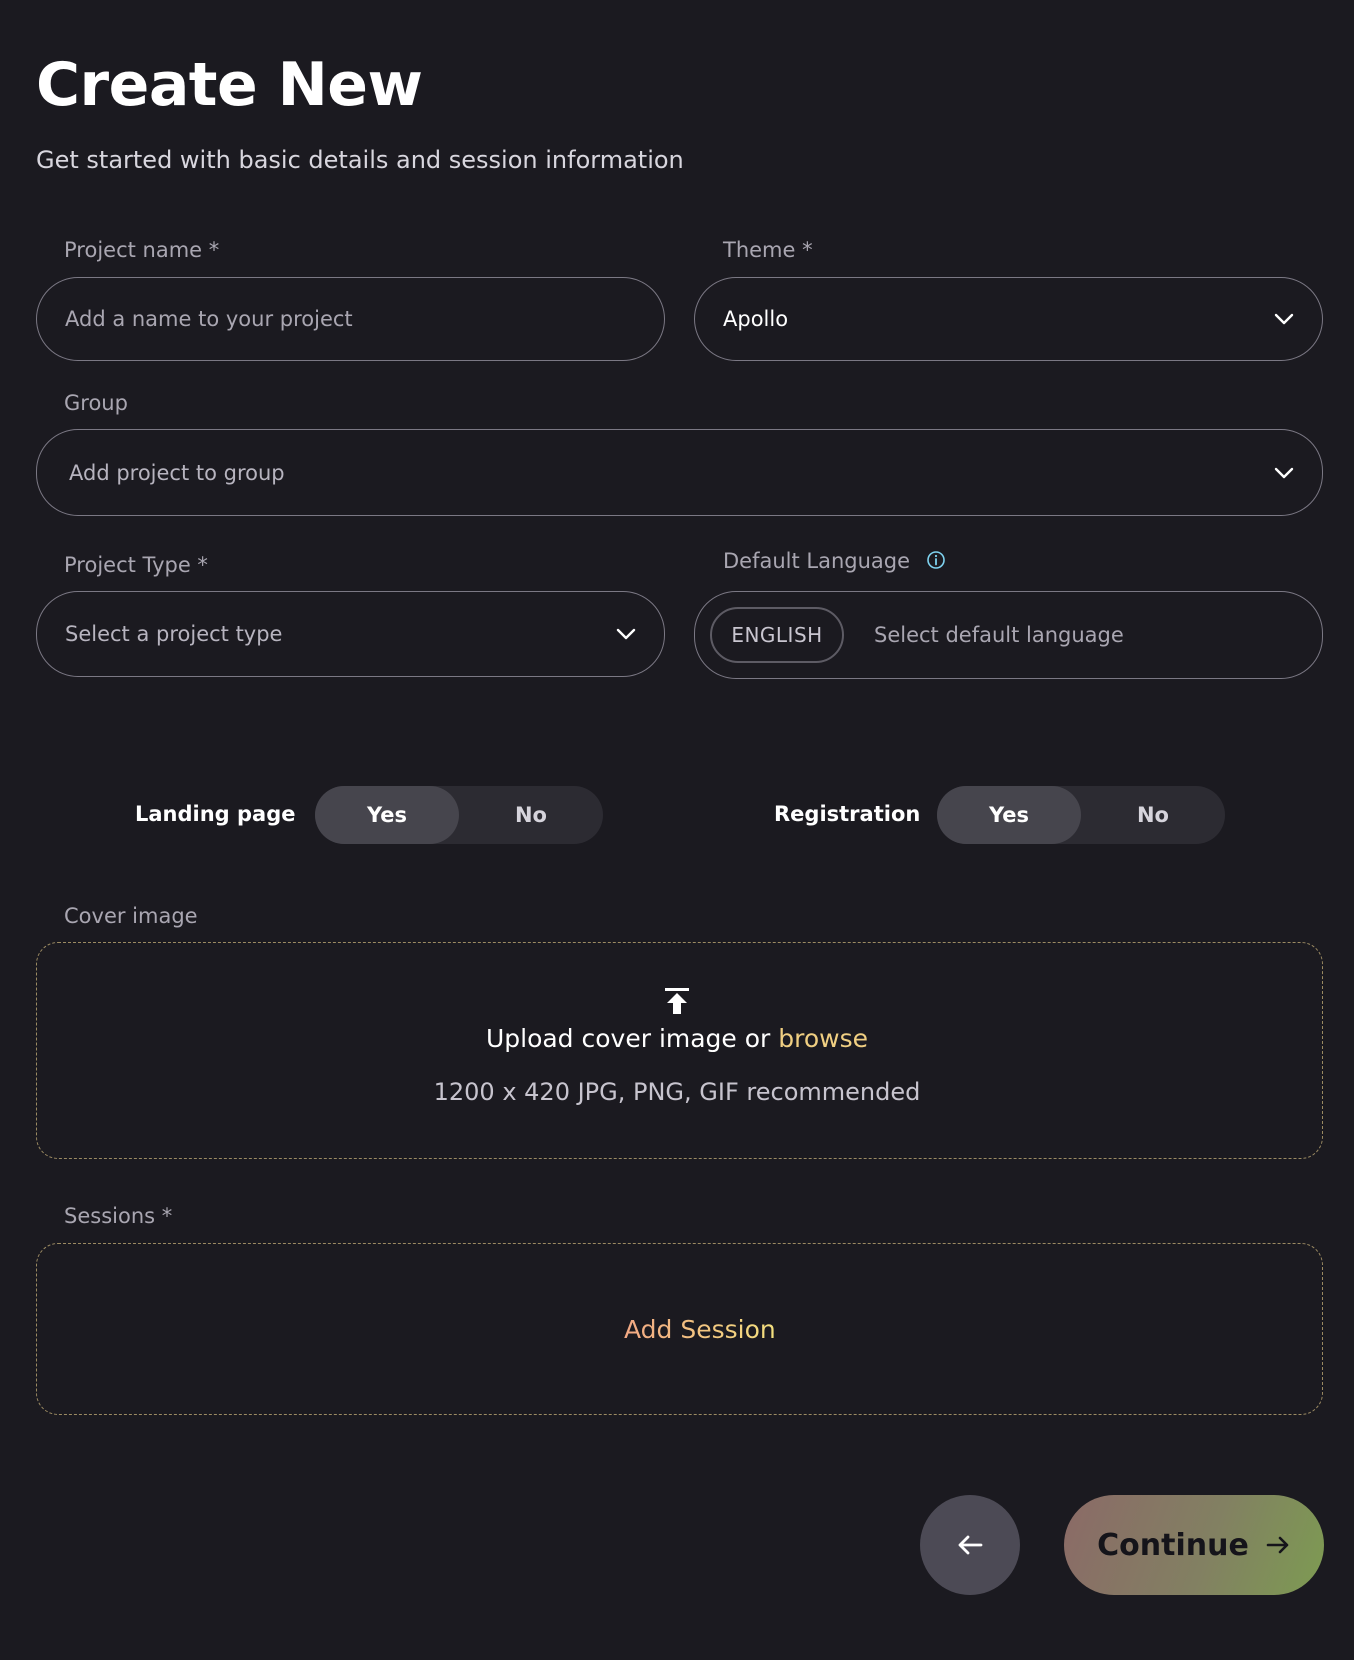 The height and width of the screenshot is (1660, 1354). What do you see at coordinates (387, 815) in the screenshot?
I see `landing-page-yes: Yes` at bounding box center [387, 815].